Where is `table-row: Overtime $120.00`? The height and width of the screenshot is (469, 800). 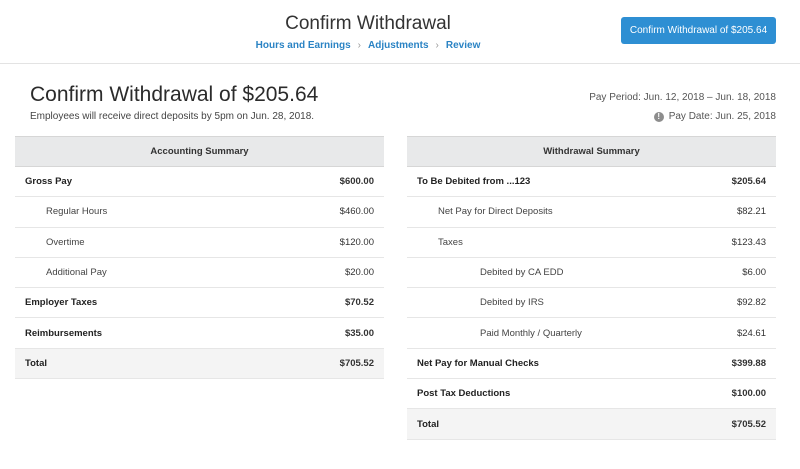 table-row: Overtime $120.00 is located at coordinates (199, 243).